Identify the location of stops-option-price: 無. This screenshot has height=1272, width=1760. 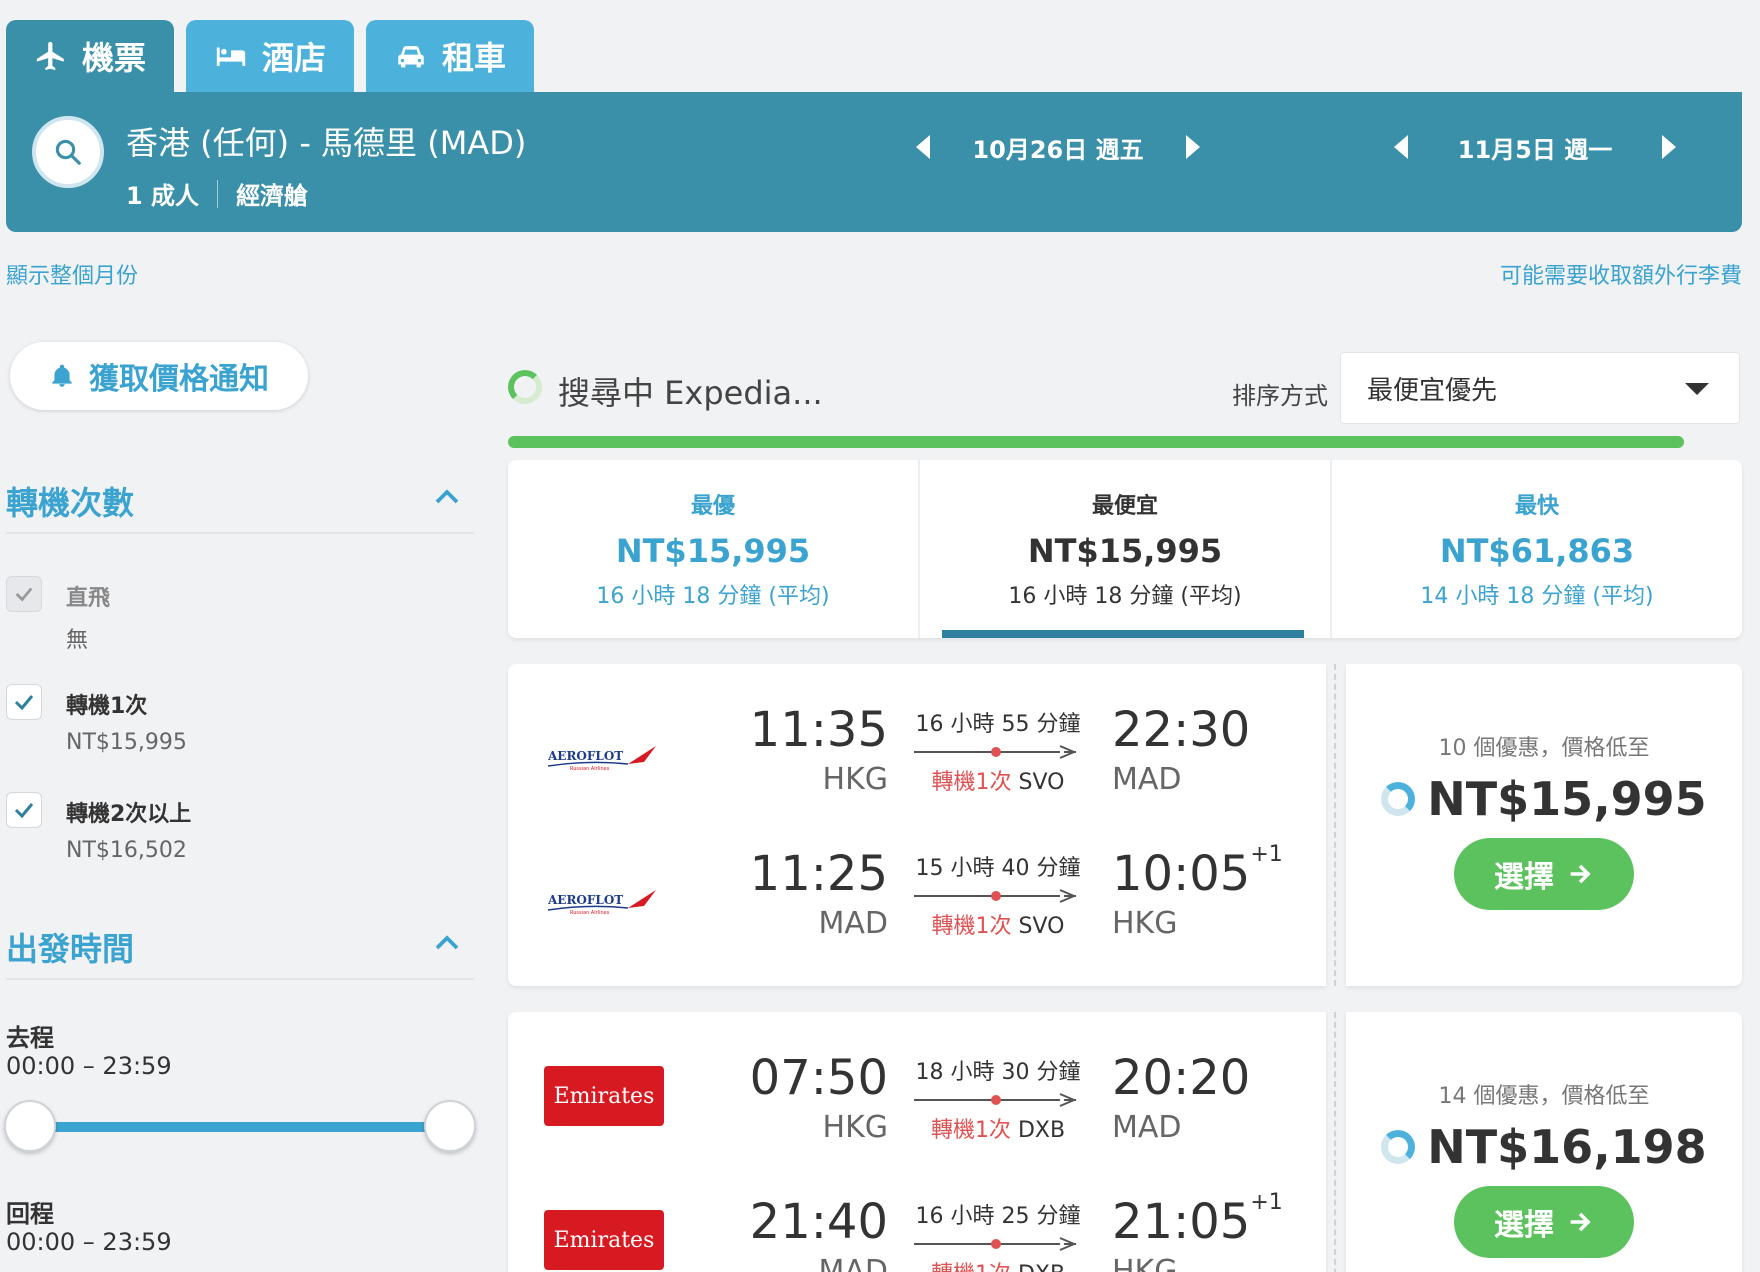
(77, 640).